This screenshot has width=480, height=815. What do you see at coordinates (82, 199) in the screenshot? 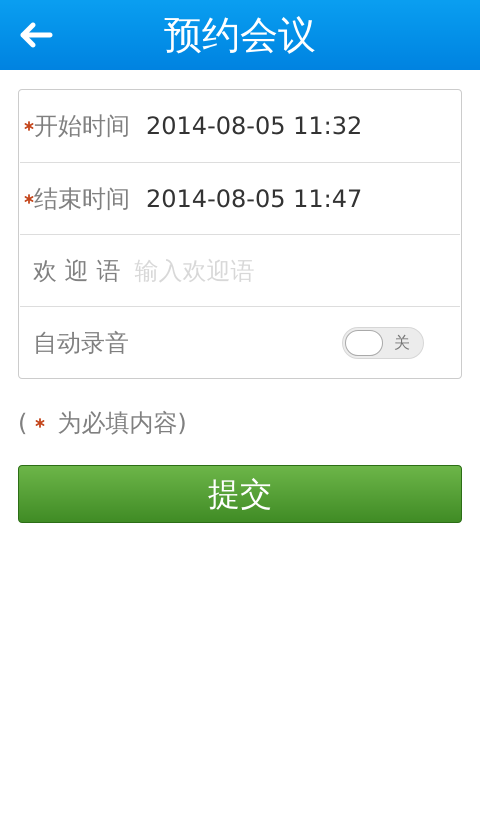
I see `field-label: 结束时间` at bounding box center [82, 199].